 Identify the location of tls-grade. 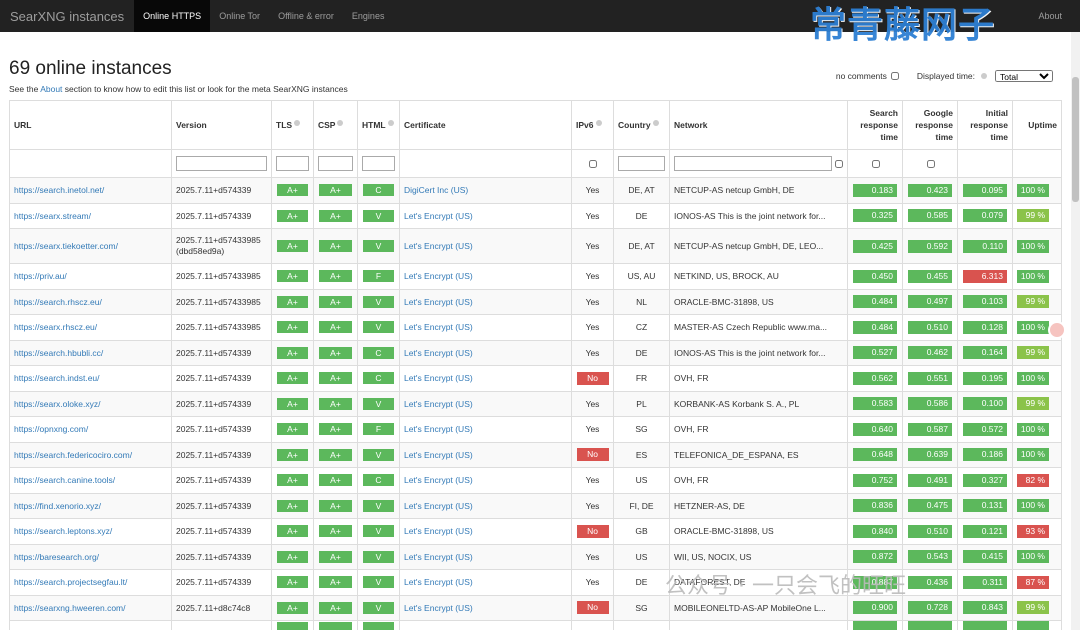
(292, 625).